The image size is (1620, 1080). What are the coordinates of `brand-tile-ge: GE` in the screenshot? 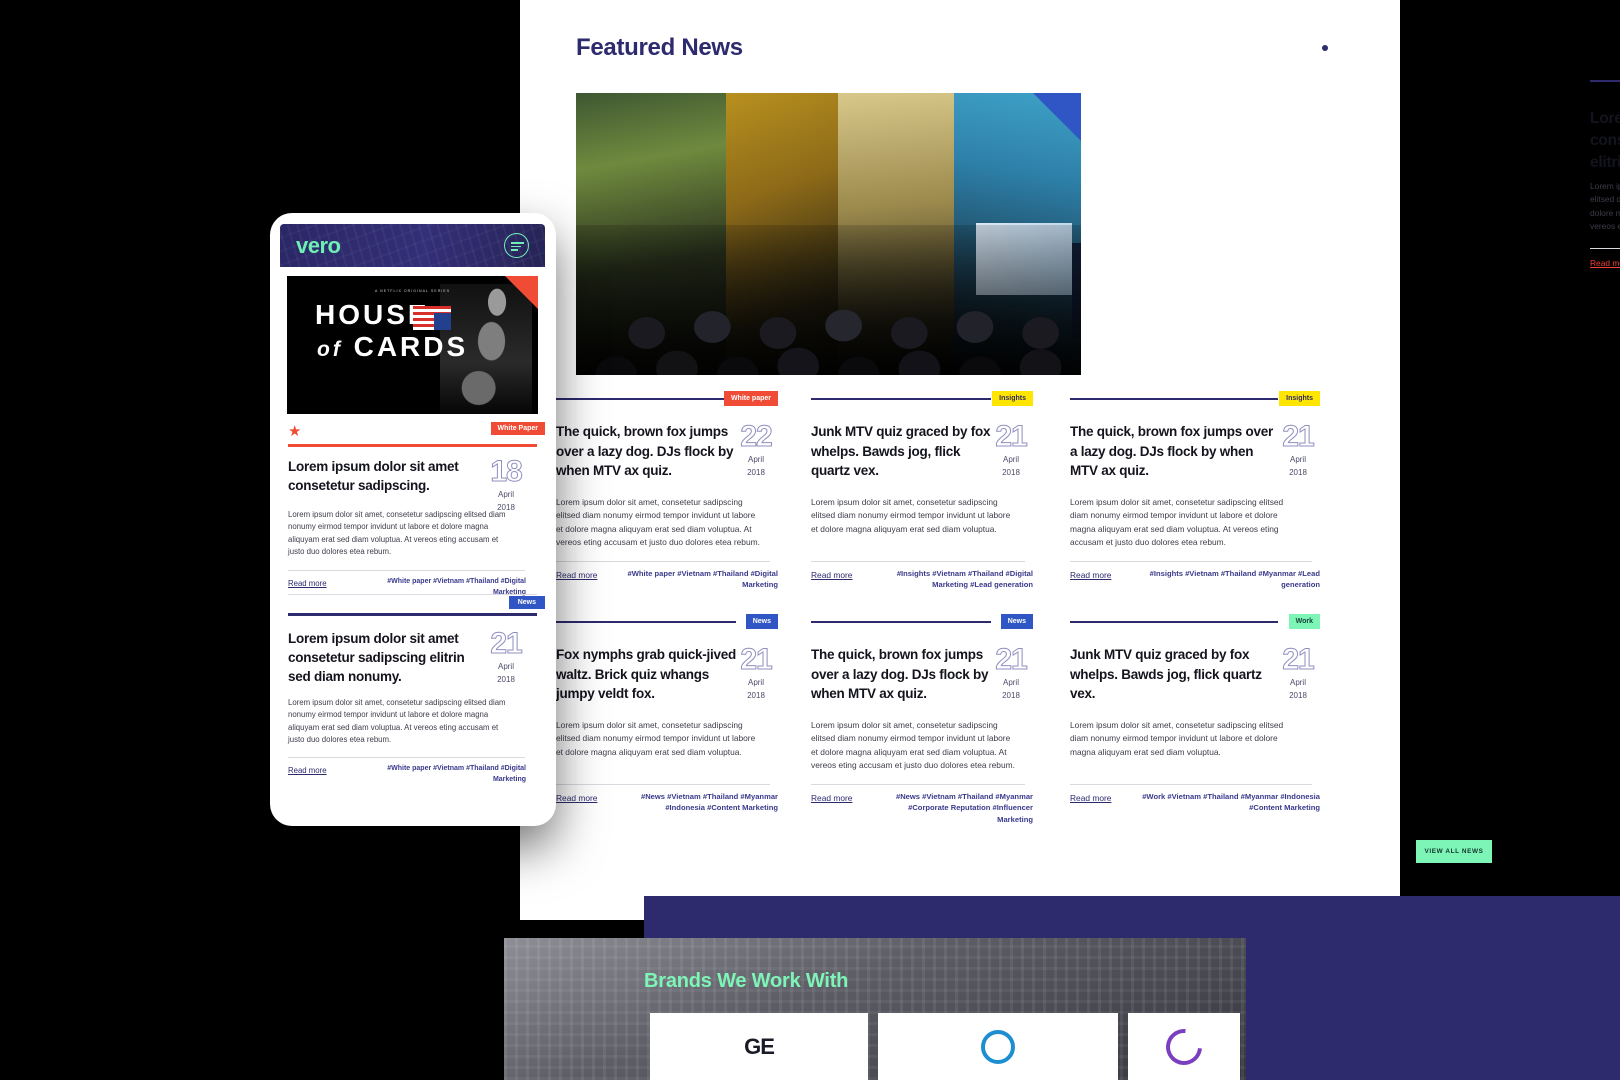 It's located at (759, 1046).